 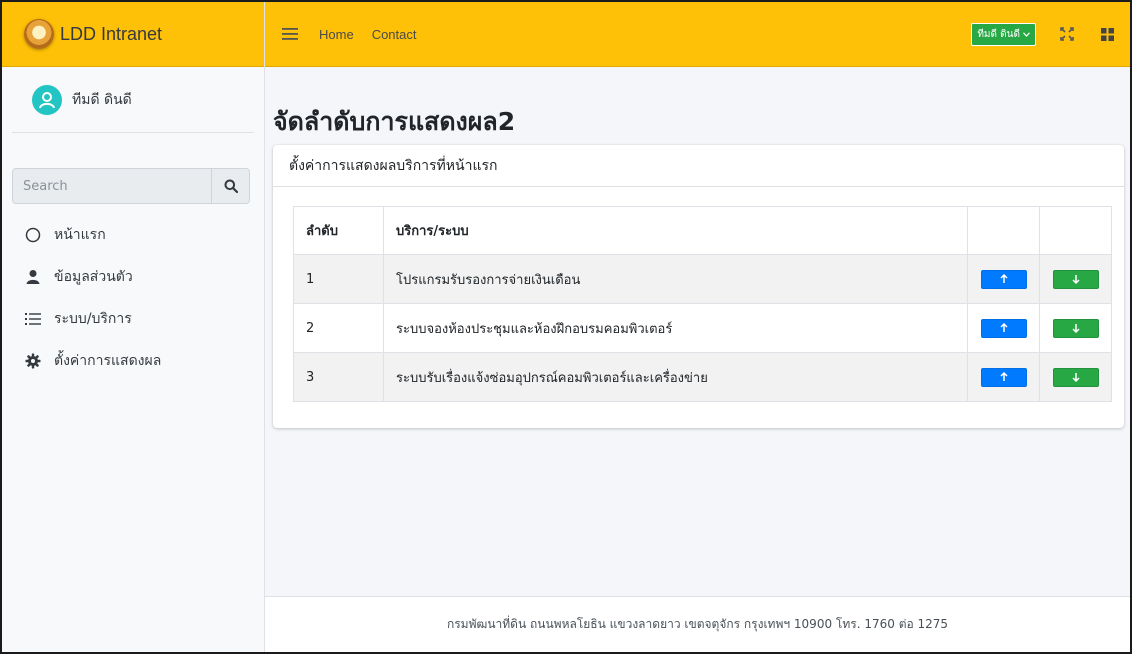 What do you see at coordinates (33, 277) in the screenshot?
I see `user-icon` at bounding box center [33, 277].